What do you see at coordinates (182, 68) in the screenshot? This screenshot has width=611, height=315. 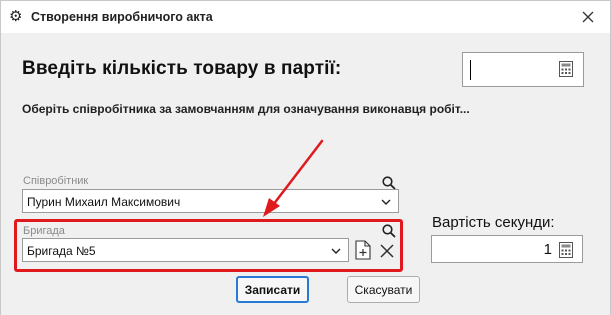 I see `page-title: Введіть кількість товару в партії:` at bounding box center [182, 68].